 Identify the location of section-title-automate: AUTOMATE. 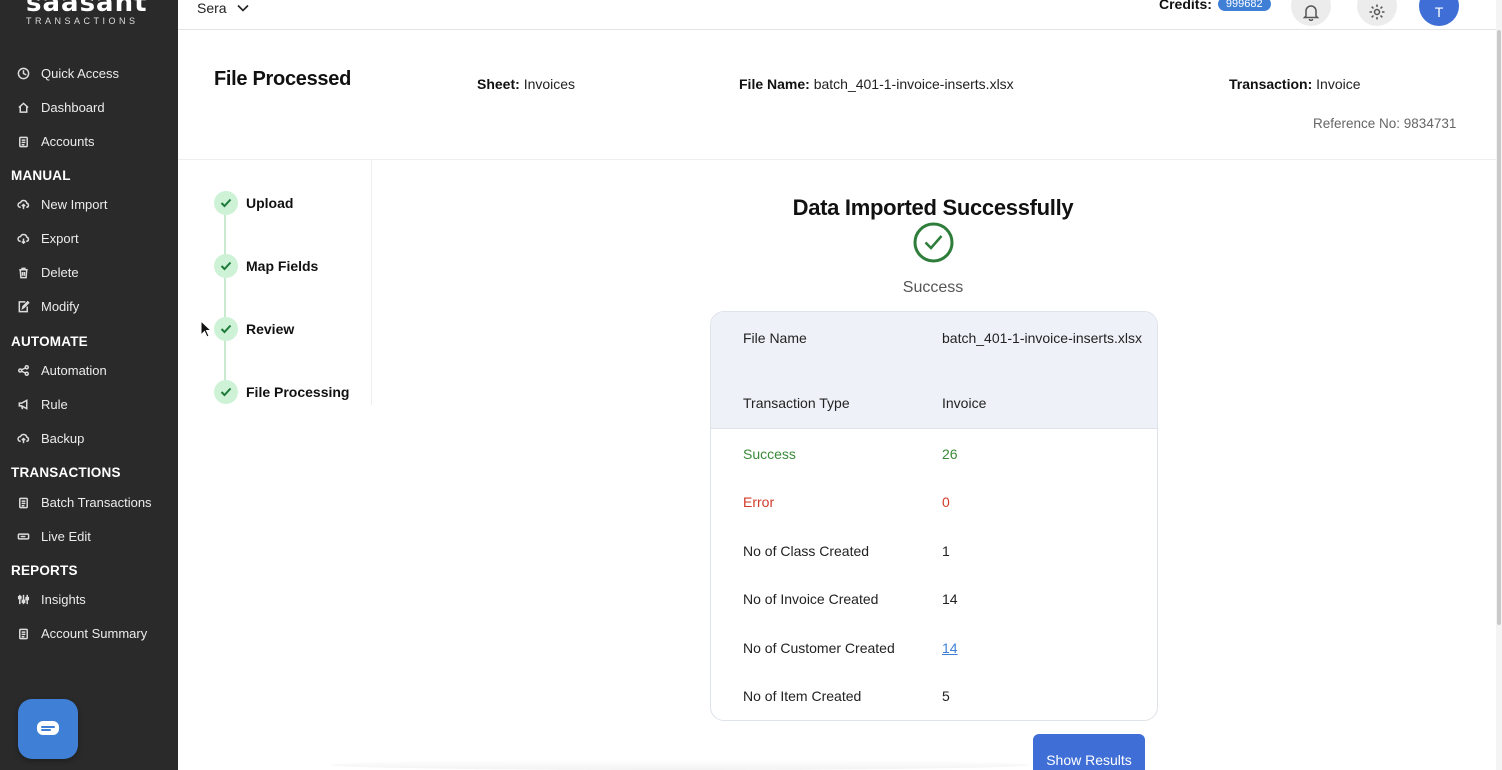
(49, 341).